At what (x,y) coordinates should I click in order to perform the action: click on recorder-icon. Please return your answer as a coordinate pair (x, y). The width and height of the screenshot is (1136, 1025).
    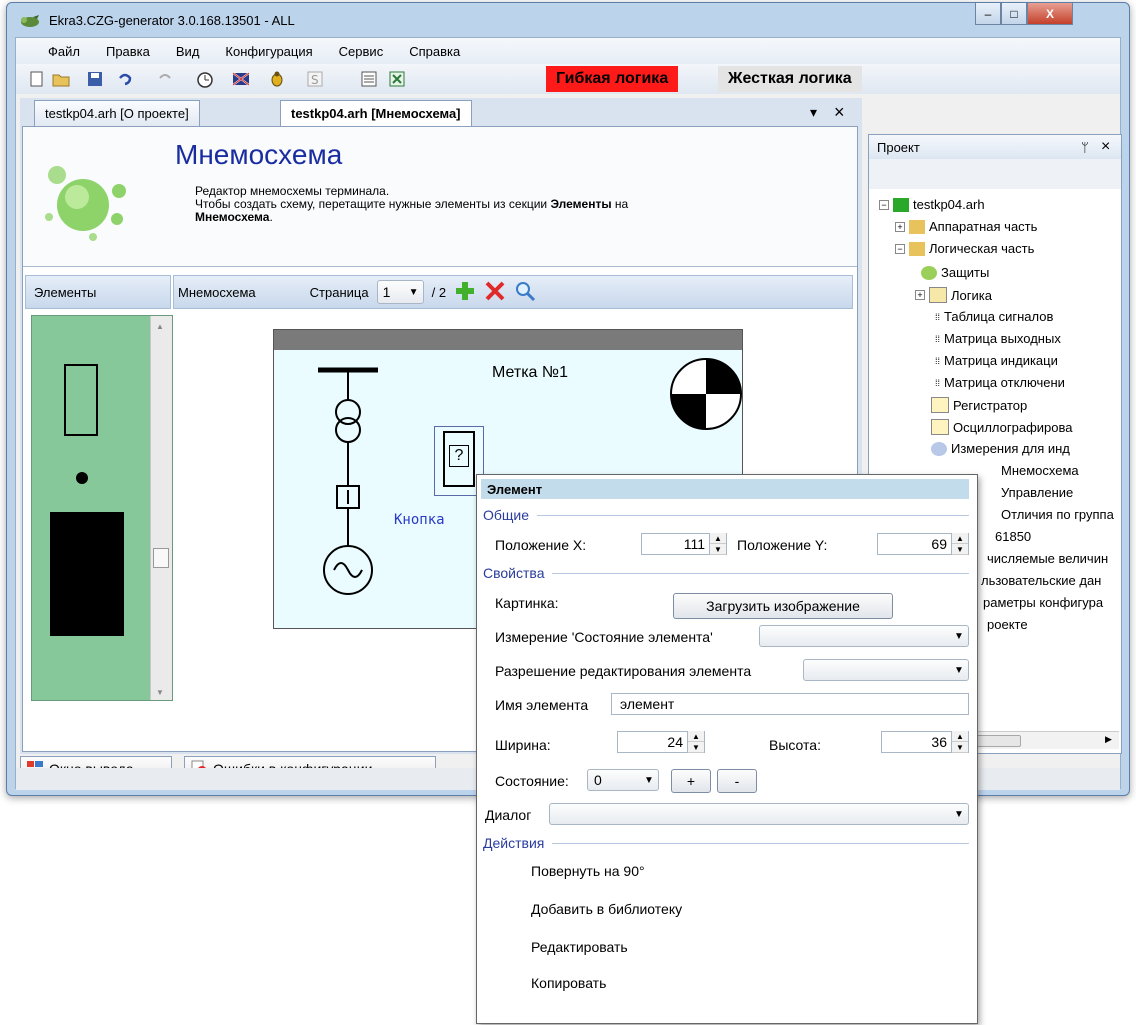
    Looking at the image, I should click on (940, 405).